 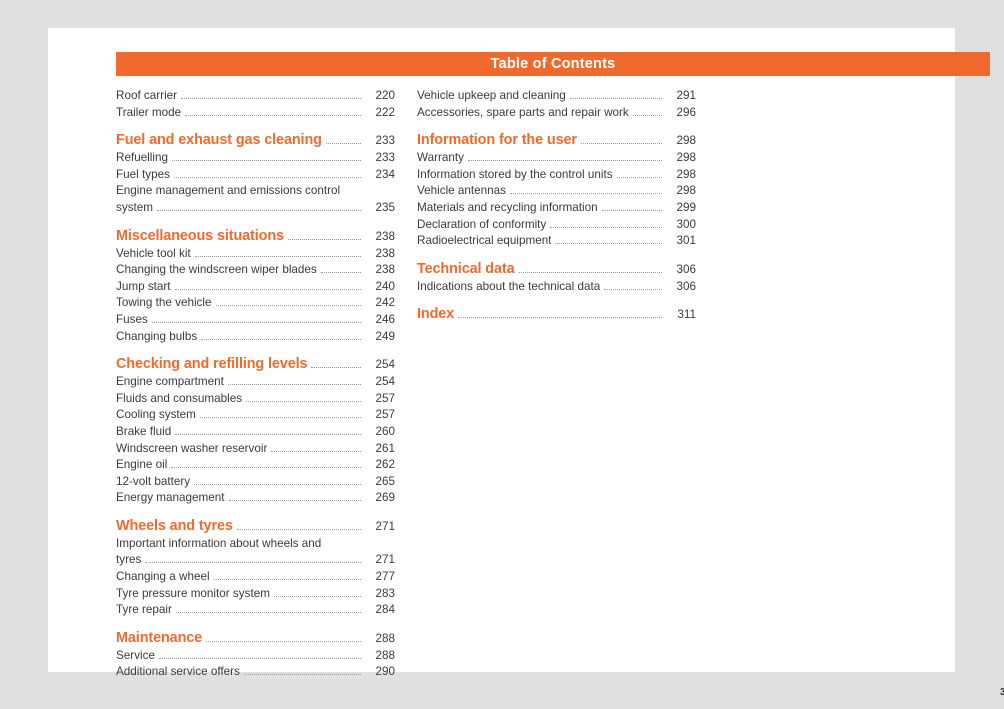 I want to click on toc-entry-page-number: 261, so click(x=385, y=448).